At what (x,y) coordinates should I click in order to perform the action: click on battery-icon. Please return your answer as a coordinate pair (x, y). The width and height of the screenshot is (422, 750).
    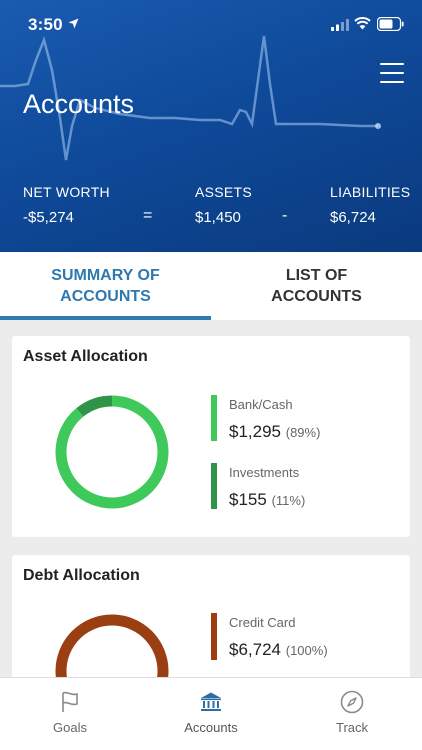
    Looking at the image, I should click on (390, 24).